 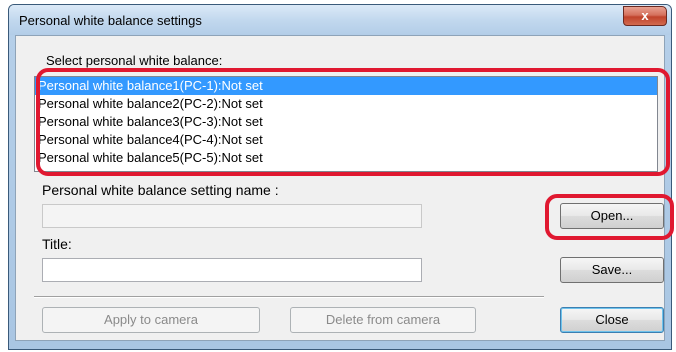 I want to click on list-item: Personal white balance5(PC-5):Not set, so click(x=346, y=158).